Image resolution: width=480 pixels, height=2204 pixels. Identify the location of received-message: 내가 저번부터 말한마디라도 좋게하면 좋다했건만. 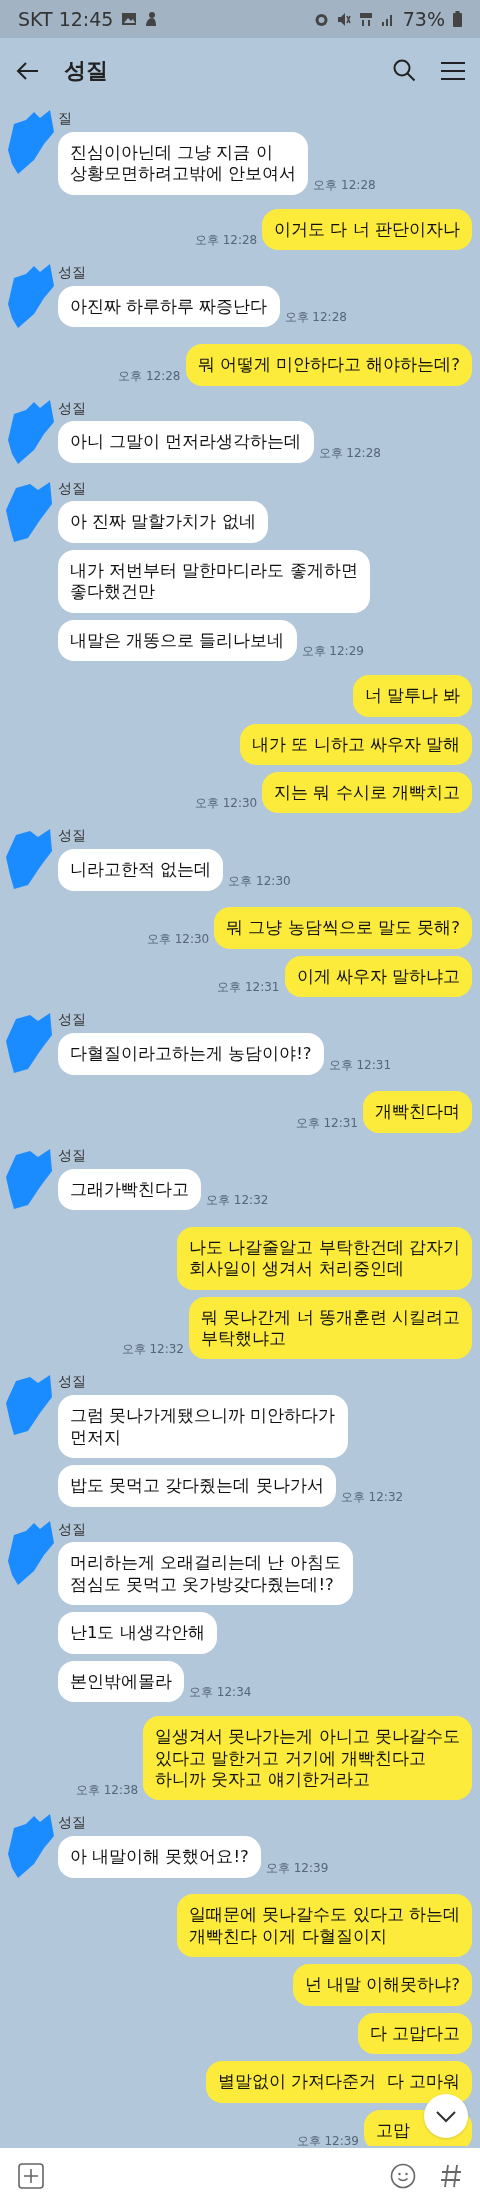
(214, 581).